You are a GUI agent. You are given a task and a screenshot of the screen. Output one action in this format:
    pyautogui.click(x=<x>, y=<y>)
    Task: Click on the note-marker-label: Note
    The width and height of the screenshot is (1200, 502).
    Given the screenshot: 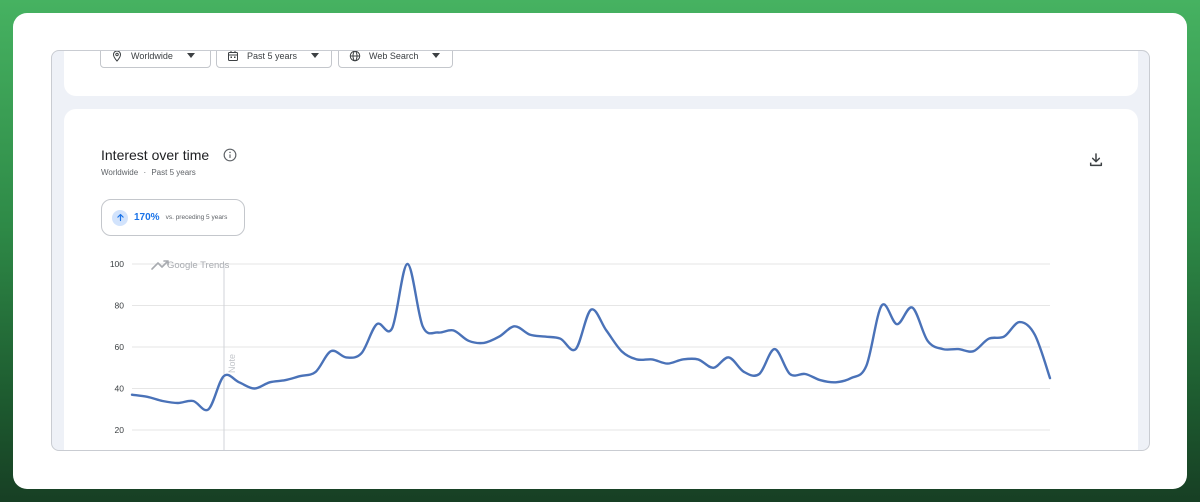 What is the action you would take?
    pyautogui.click(x=232, y=363)
    